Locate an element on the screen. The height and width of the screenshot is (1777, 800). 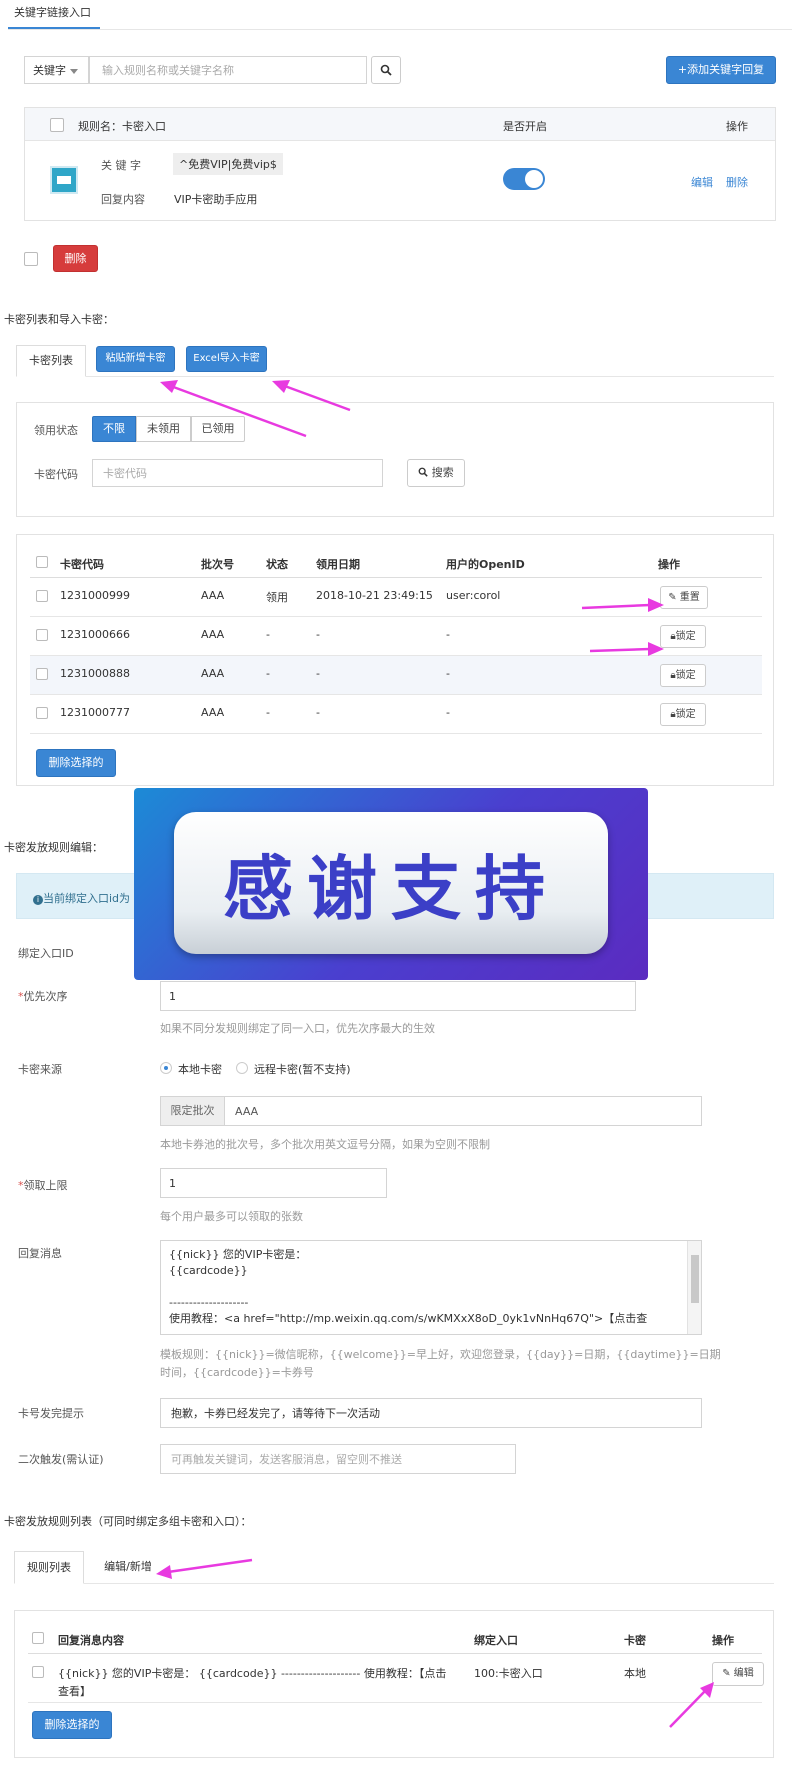
textarea-scrollbar is located at coordinates (694, 1287).